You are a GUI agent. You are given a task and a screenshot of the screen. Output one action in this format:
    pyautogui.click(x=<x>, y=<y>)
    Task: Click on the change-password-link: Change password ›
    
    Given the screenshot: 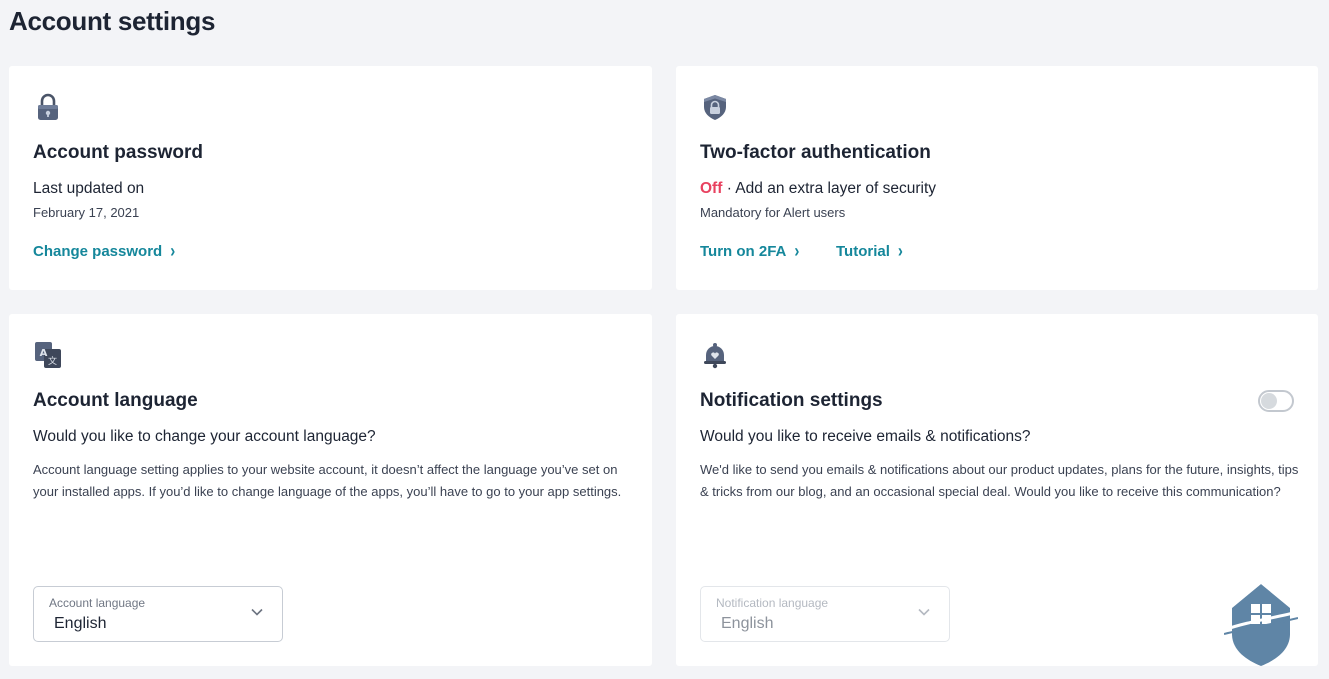 What is the action you would take?
    pyautogui.click(x=104, y=251)
    